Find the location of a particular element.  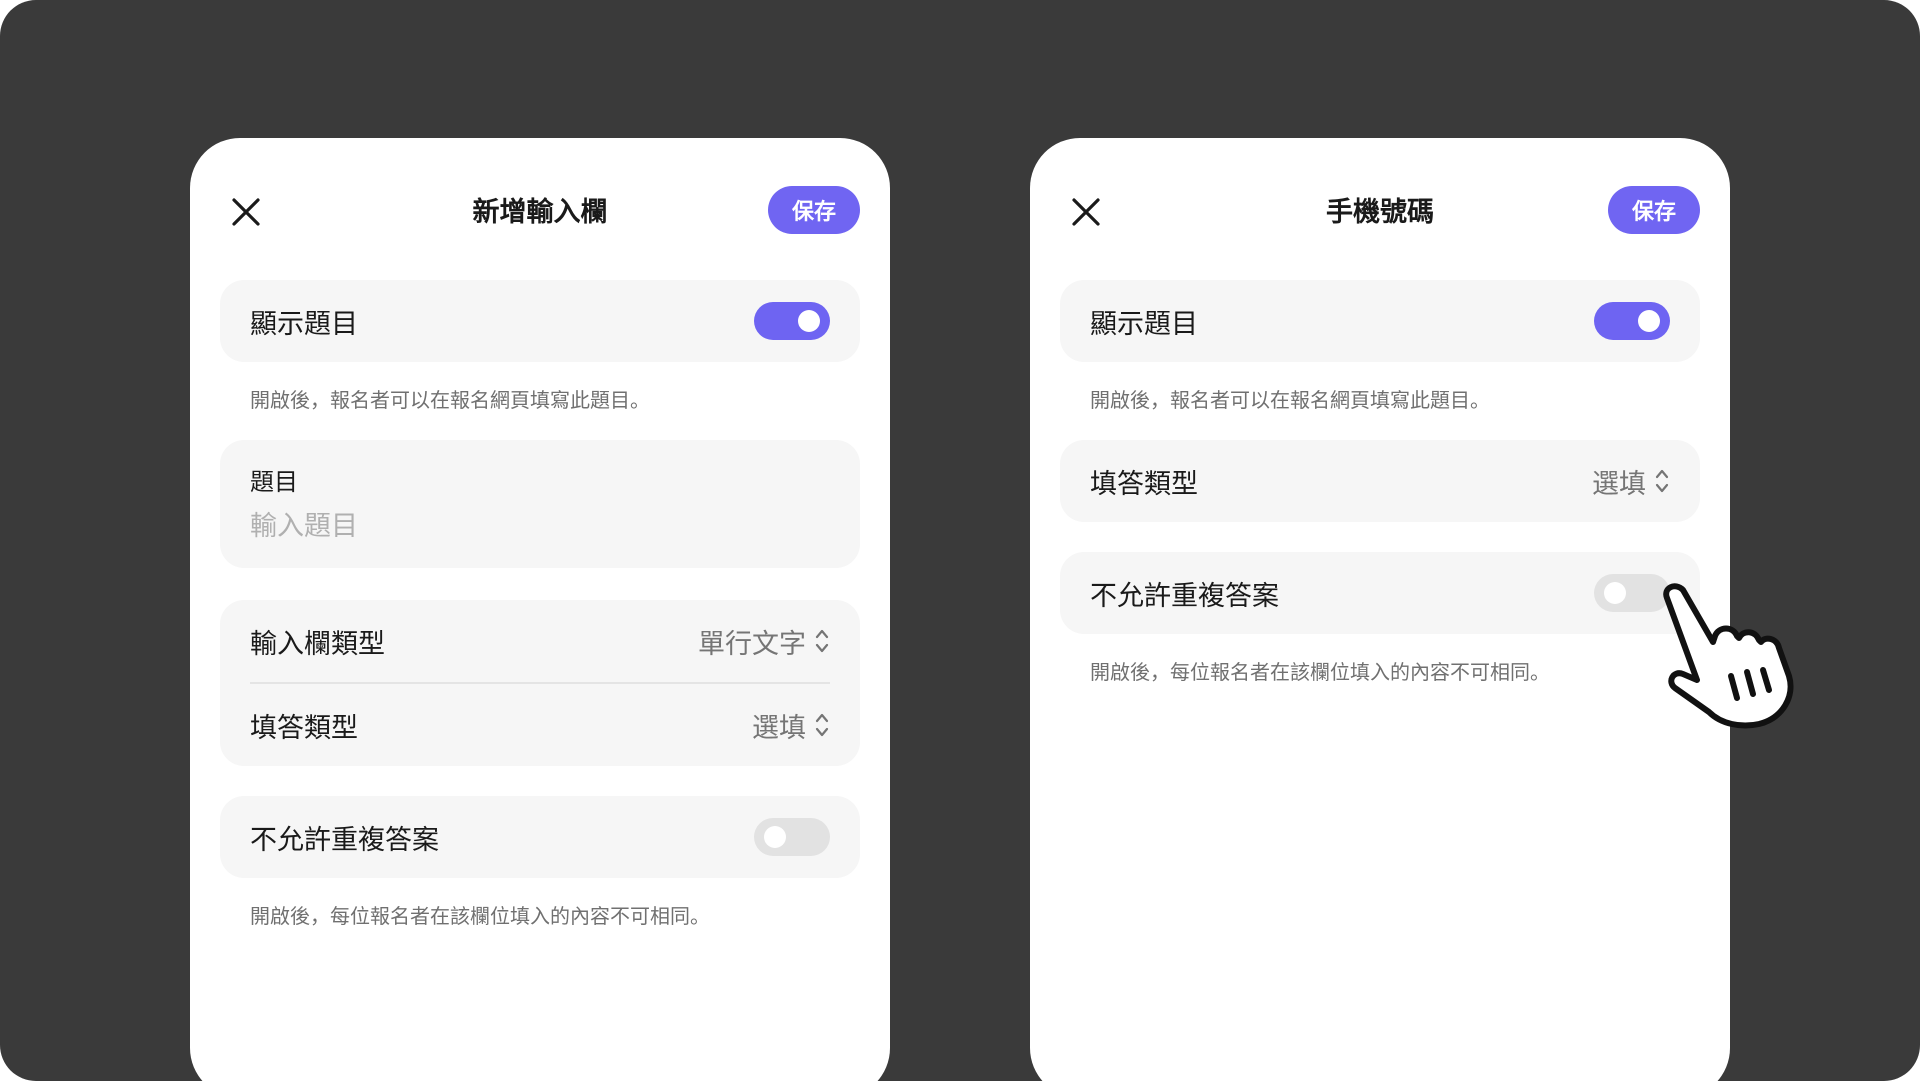

pointing-hand-cursor-icon is located at coordinates (1728, 656).